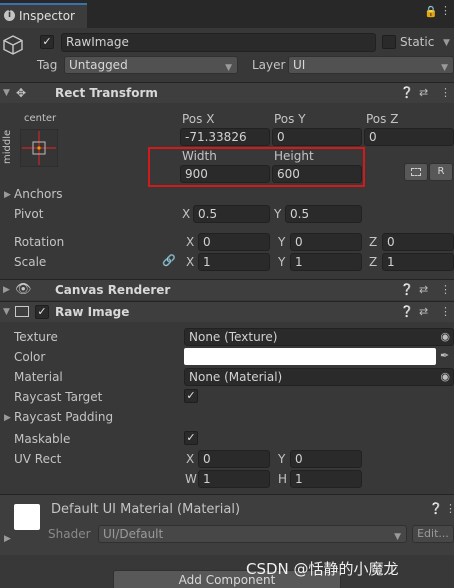  I want to click on anchor-presets-button, so click(39, 148).